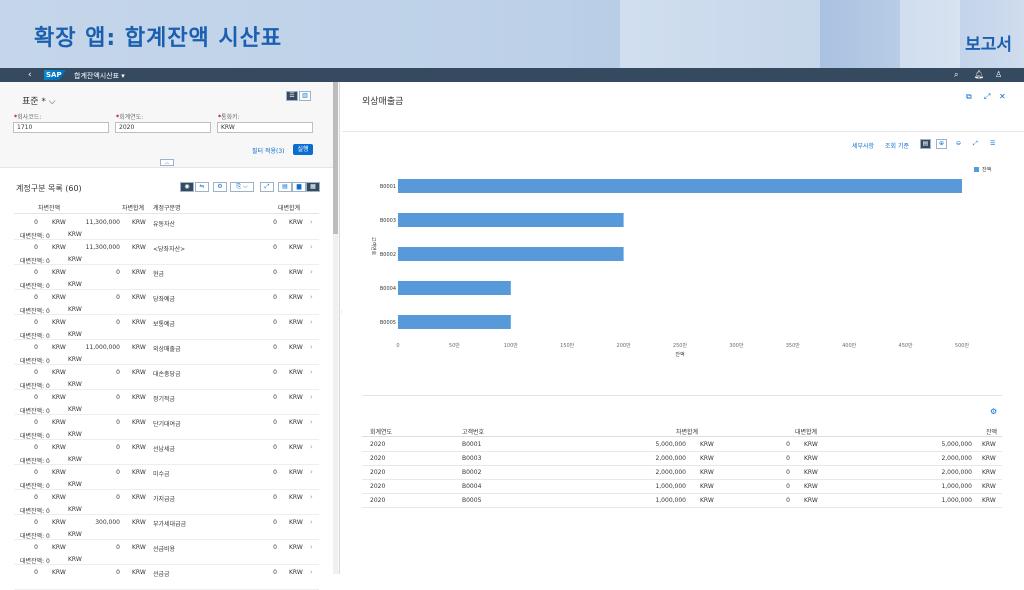 The height and width of the screenshot is (590, 1024). I want to click on list-item: 0 KRW 300,000 KRW 부가세대급금 0 KRW 대변잔액: 0 KRW ›, so click(166, 527).